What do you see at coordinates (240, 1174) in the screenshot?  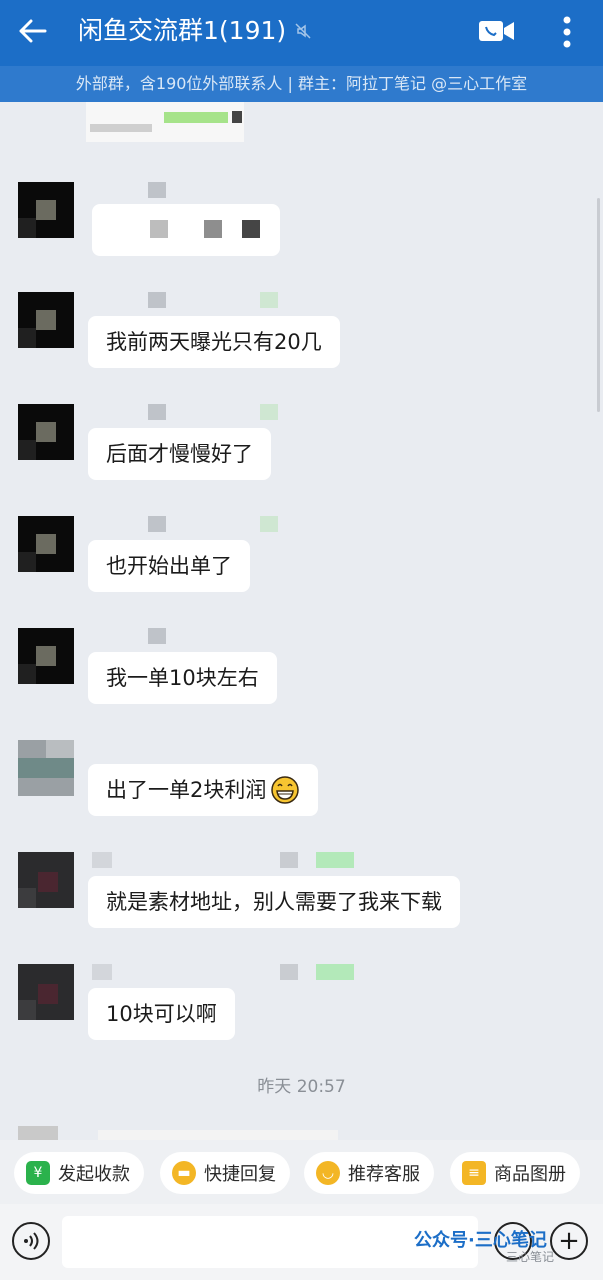 I see `chip-label: 快捷回复` at bounding box center [240, 1174].